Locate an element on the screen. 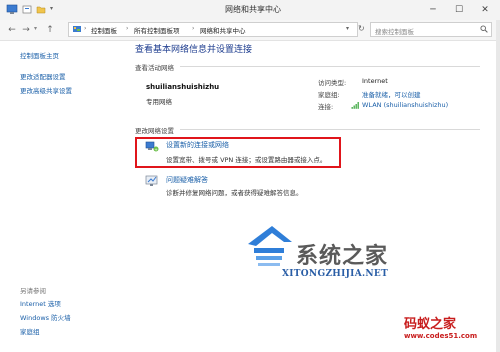 The image size is (500, 352). network-name: shuilianshuishizhu is located at coordinates (183, 87).